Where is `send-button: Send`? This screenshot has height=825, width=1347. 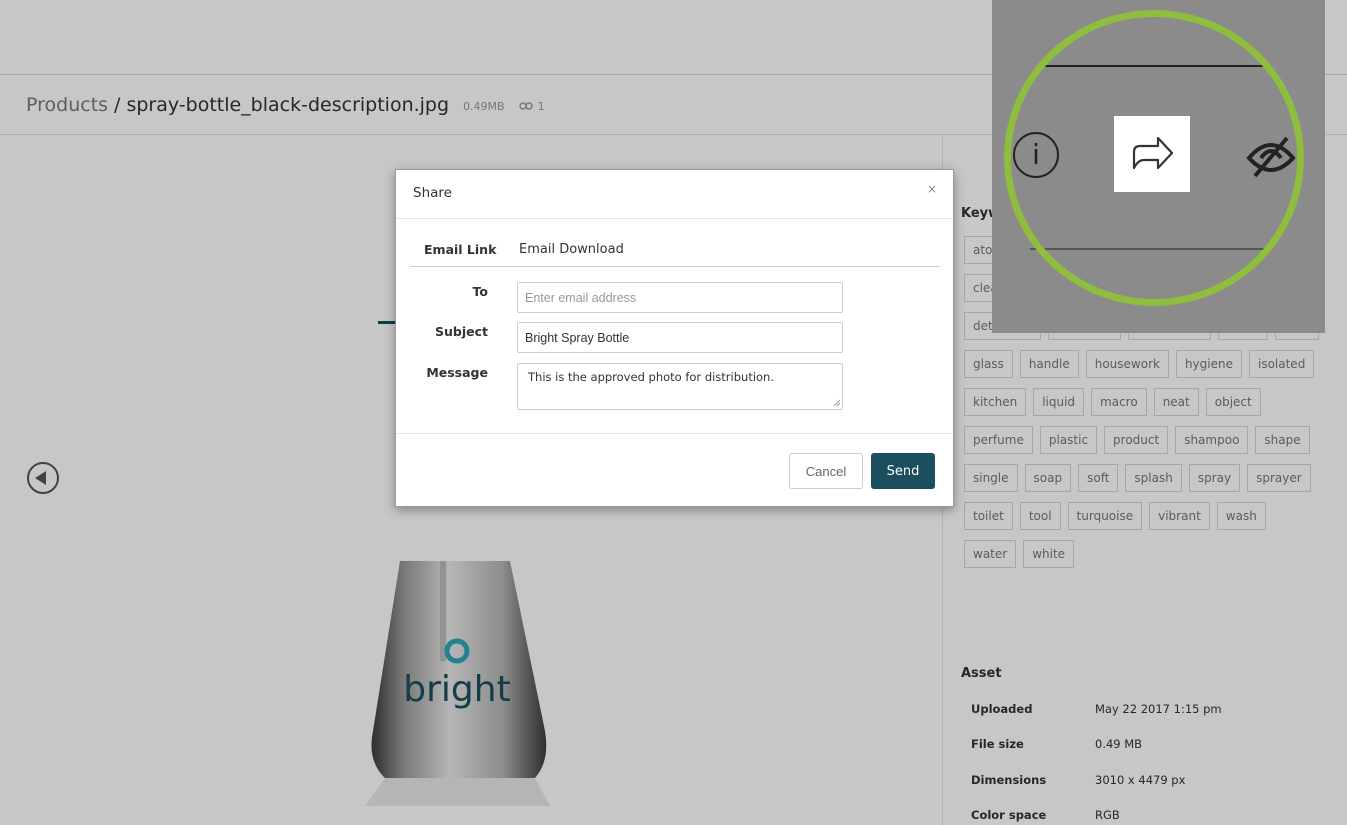
send-button: Send is located at coordinates (903, 471).